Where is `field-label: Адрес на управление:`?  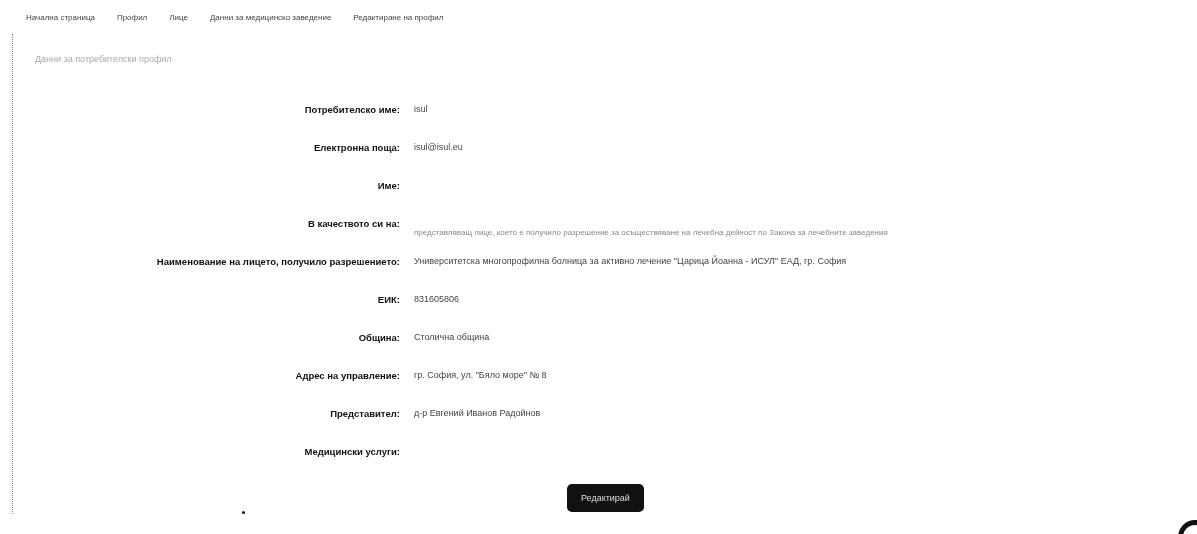 field-label: Адрес на управление: is located at coordinates (347, 376).